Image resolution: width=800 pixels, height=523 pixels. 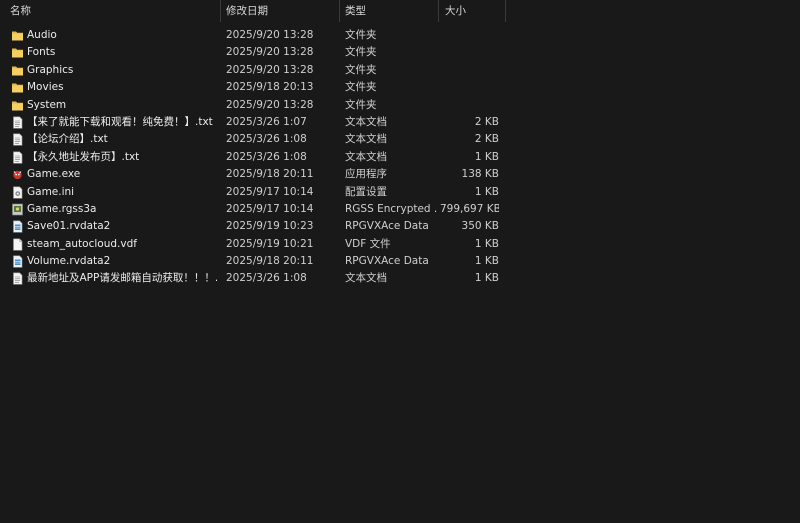 What do you see at coordinates (368, 243) in the screenshot?
I see `file-type: VDF 文件` at bounding box center [368, 243].